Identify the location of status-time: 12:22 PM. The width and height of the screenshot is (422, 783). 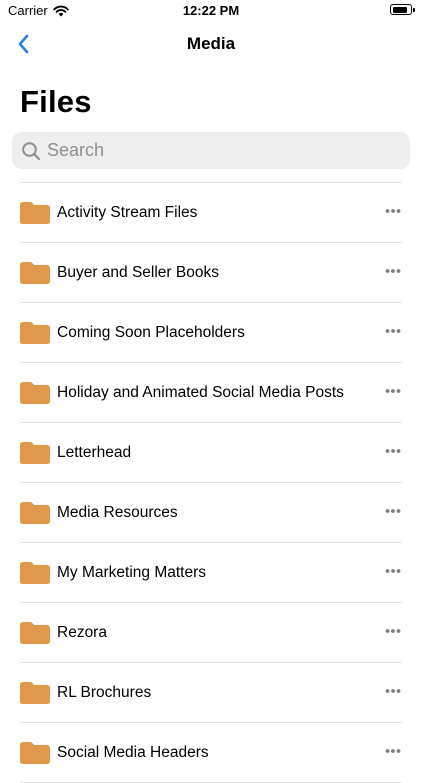
(211, 10).